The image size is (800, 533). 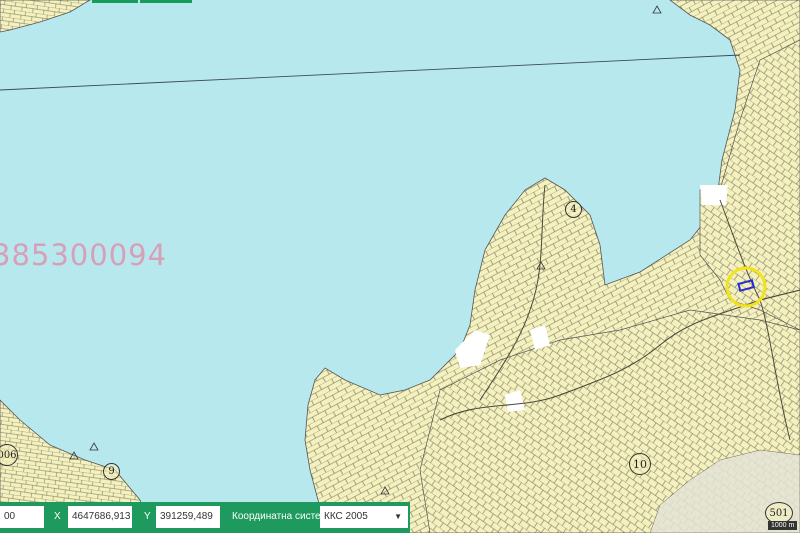 I want to click on district-number-9: 9, so click(x=111, y=471).